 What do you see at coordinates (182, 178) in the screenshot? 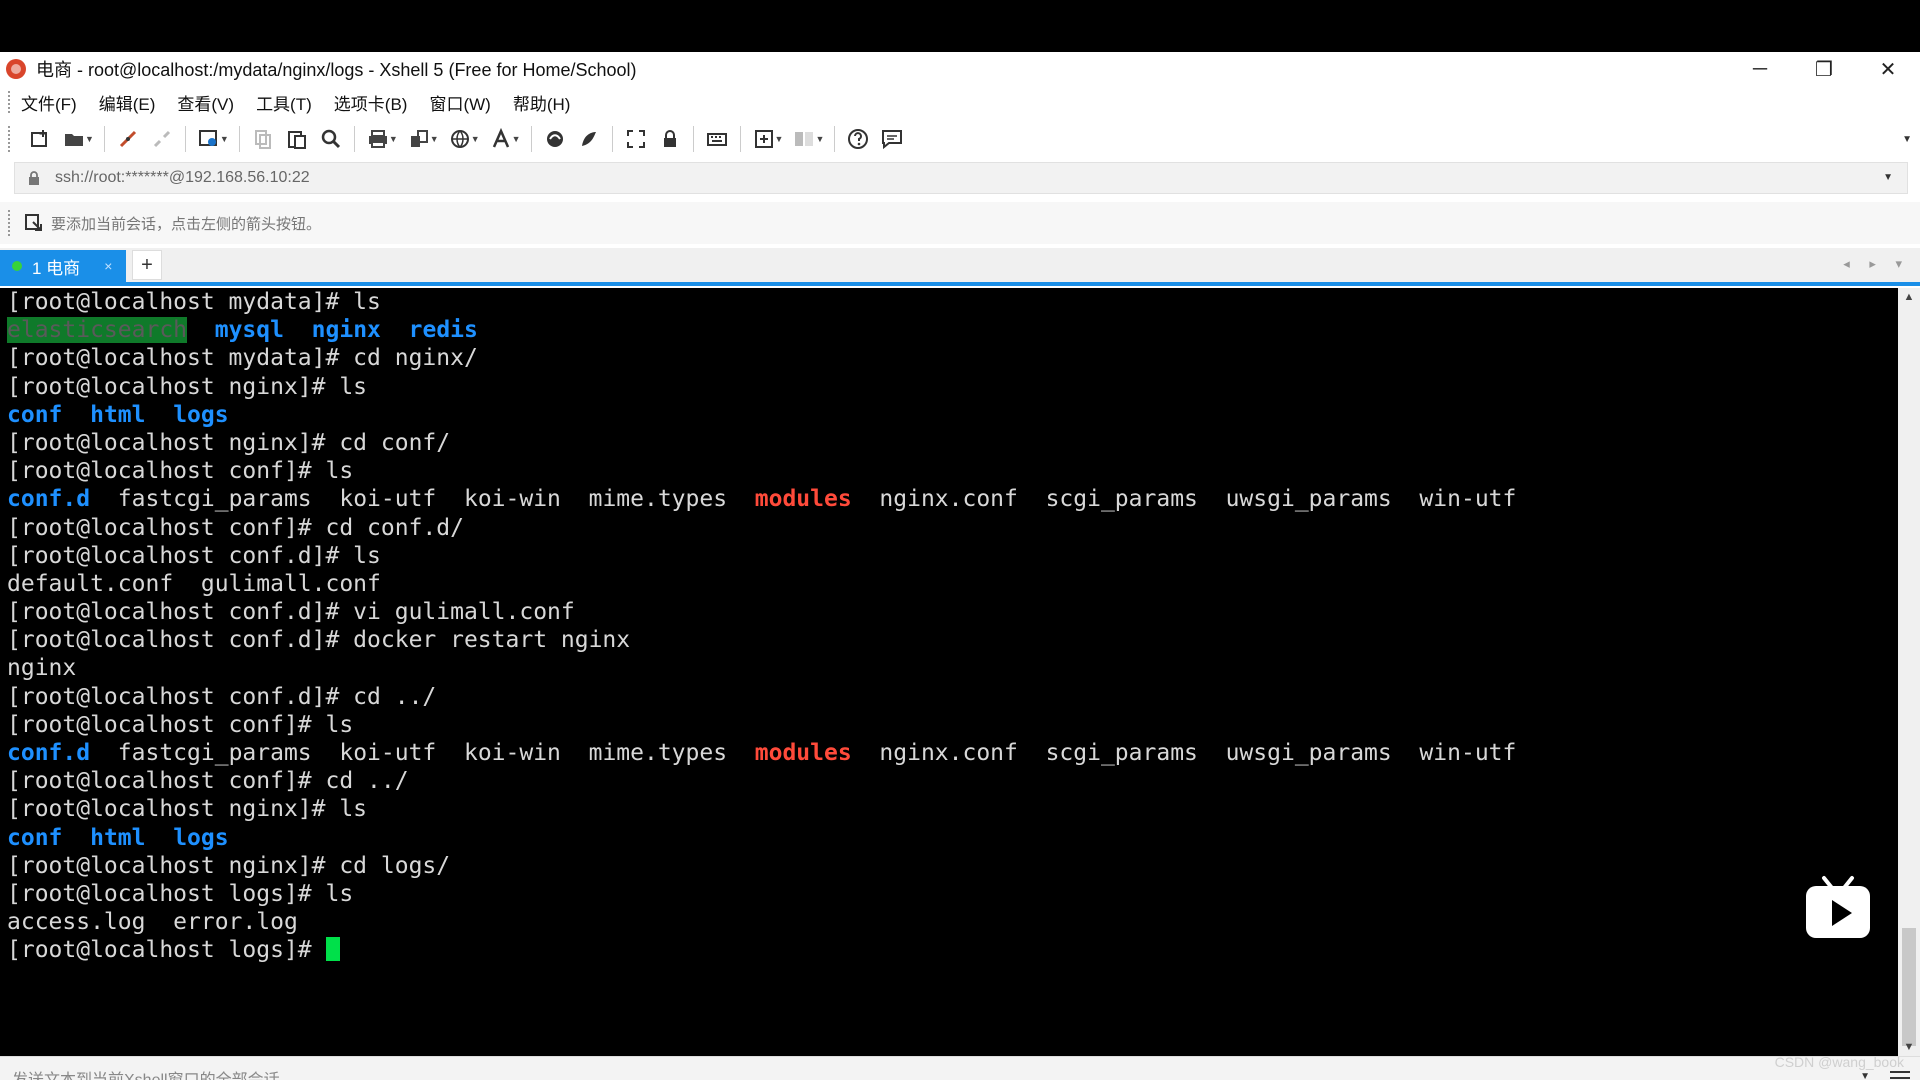
I see `address-field: ssh://root:*******@192.168.56.10:22` at bounding box center [182, 178].